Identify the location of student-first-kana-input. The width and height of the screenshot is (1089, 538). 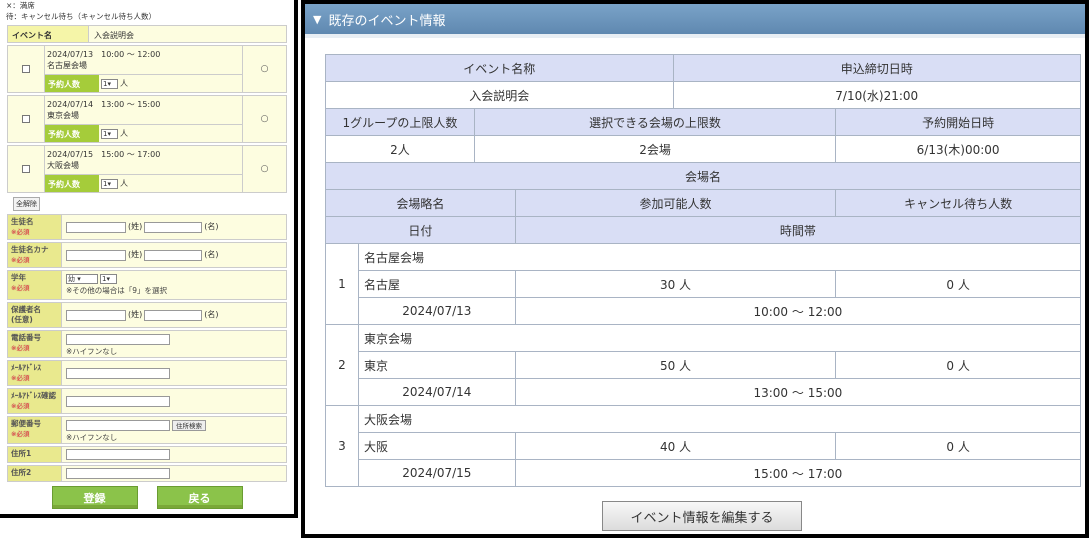
(173, 255).